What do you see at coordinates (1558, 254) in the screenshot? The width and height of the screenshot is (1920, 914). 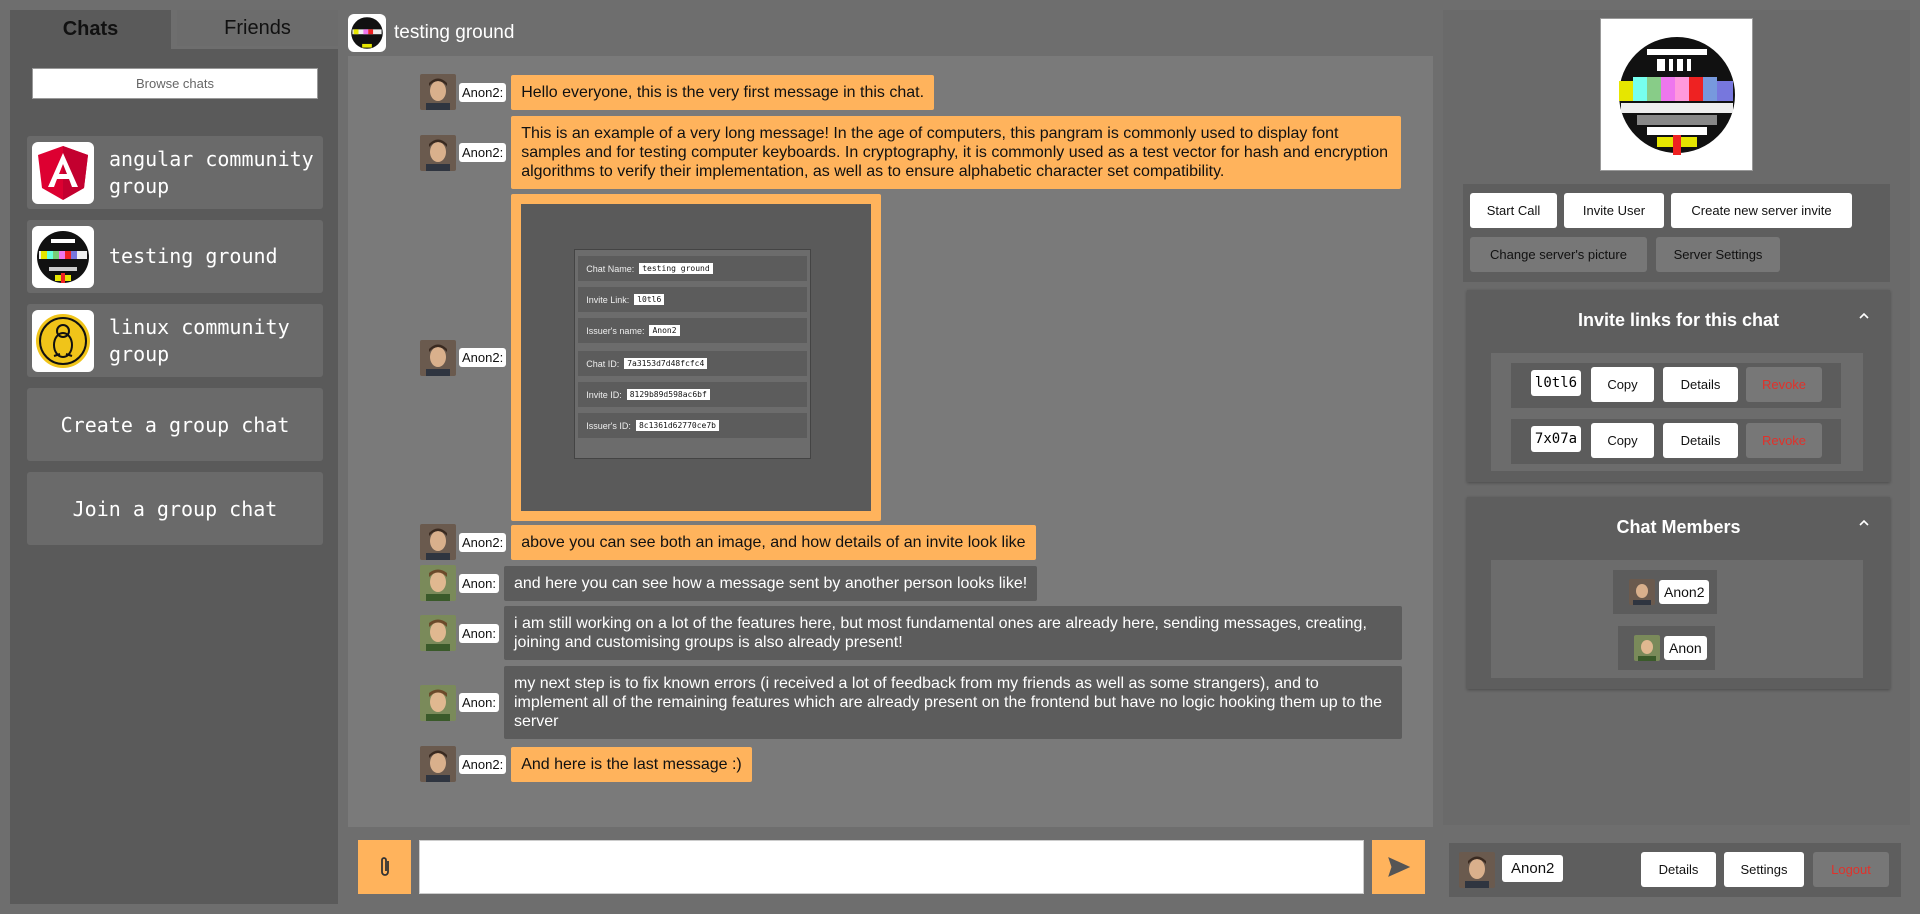 I see `change-server-picture-button: Change server's picture` at bounding box center [1558, 254].